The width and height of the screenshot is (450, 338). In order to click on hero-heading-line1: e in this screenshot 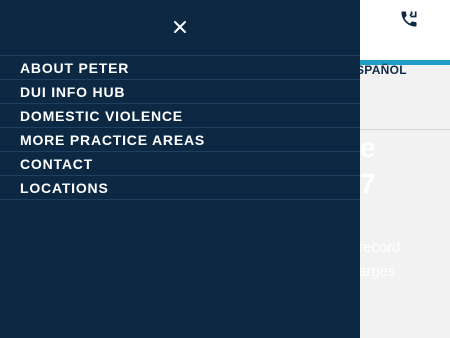, I will do `click(368, 147)`.